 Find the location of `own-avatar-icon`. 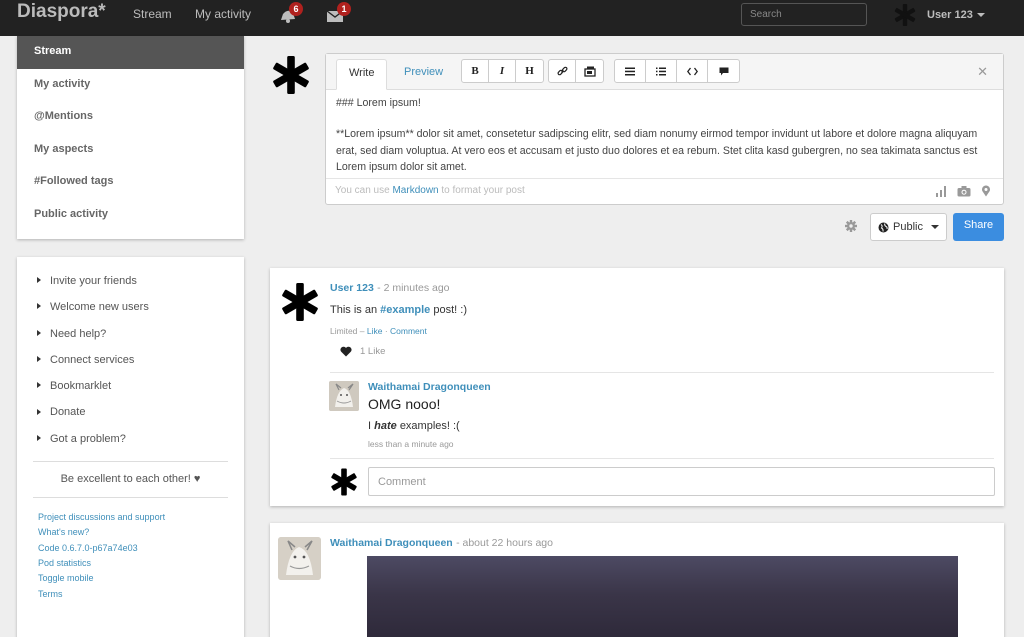

own-avatar-icon is located at coordinates (344, 482).